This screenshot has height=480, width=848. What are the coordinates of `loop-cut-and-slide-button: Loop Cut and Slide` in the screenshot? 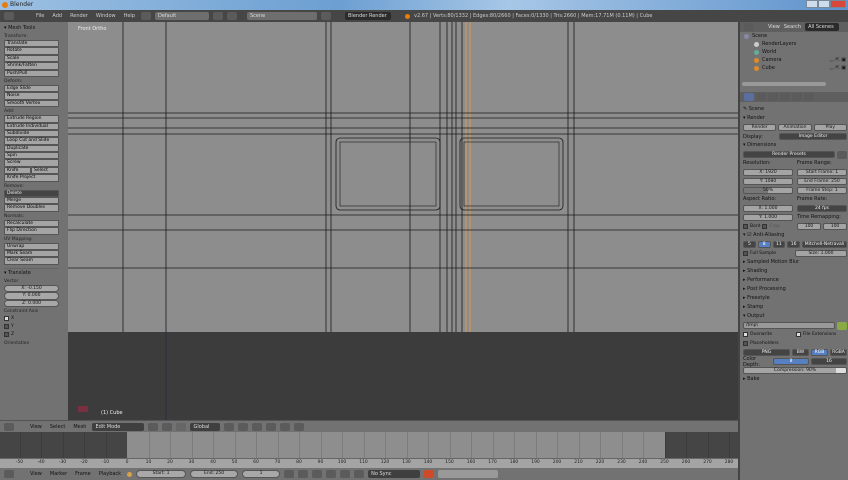 It's located at (31, 141).